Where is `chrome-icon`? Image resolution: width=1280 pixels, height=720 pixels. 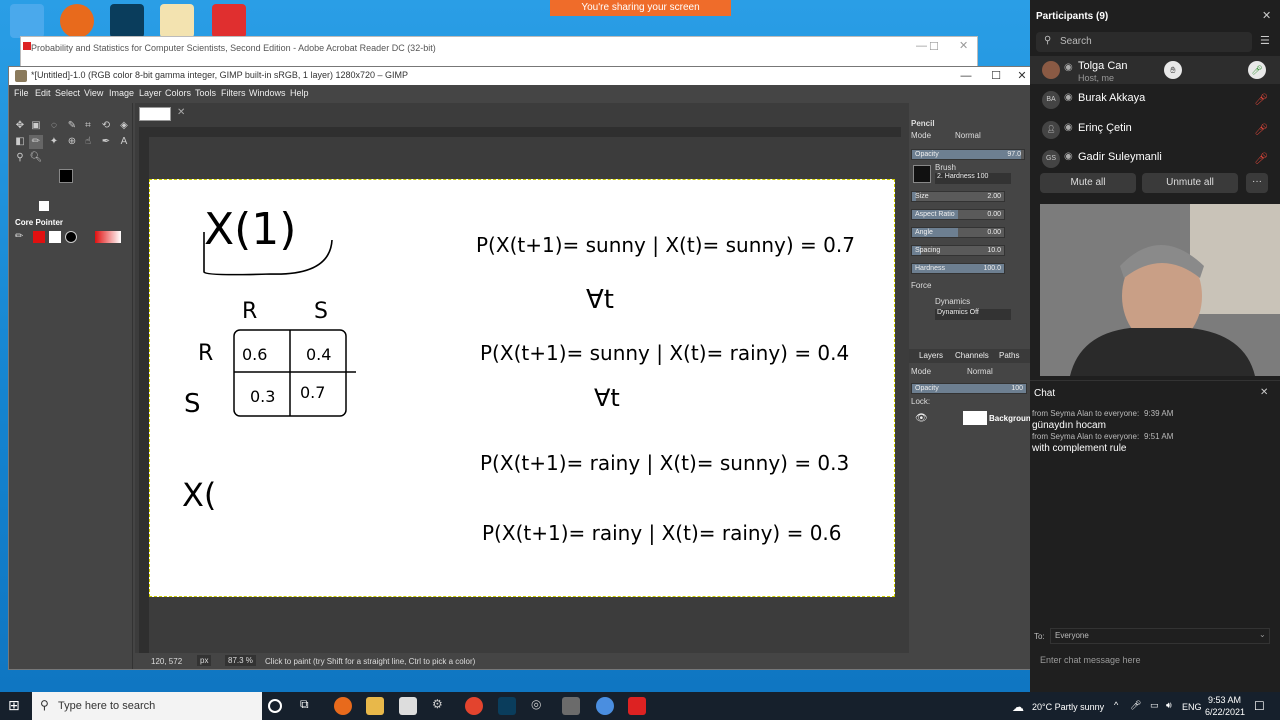 chrome-icon is located at coordinates (474, 706).